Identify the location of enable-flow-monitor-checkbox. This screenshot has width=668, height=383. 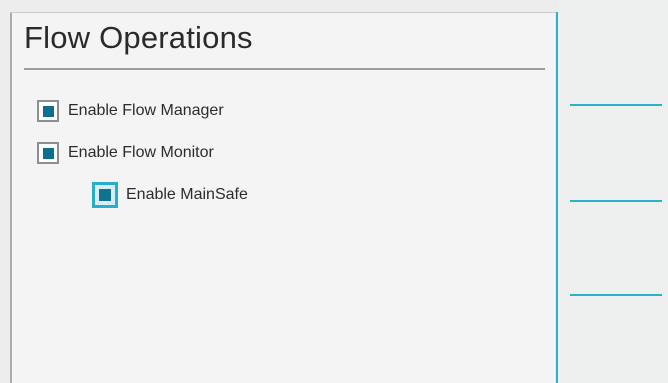
(48, 153).